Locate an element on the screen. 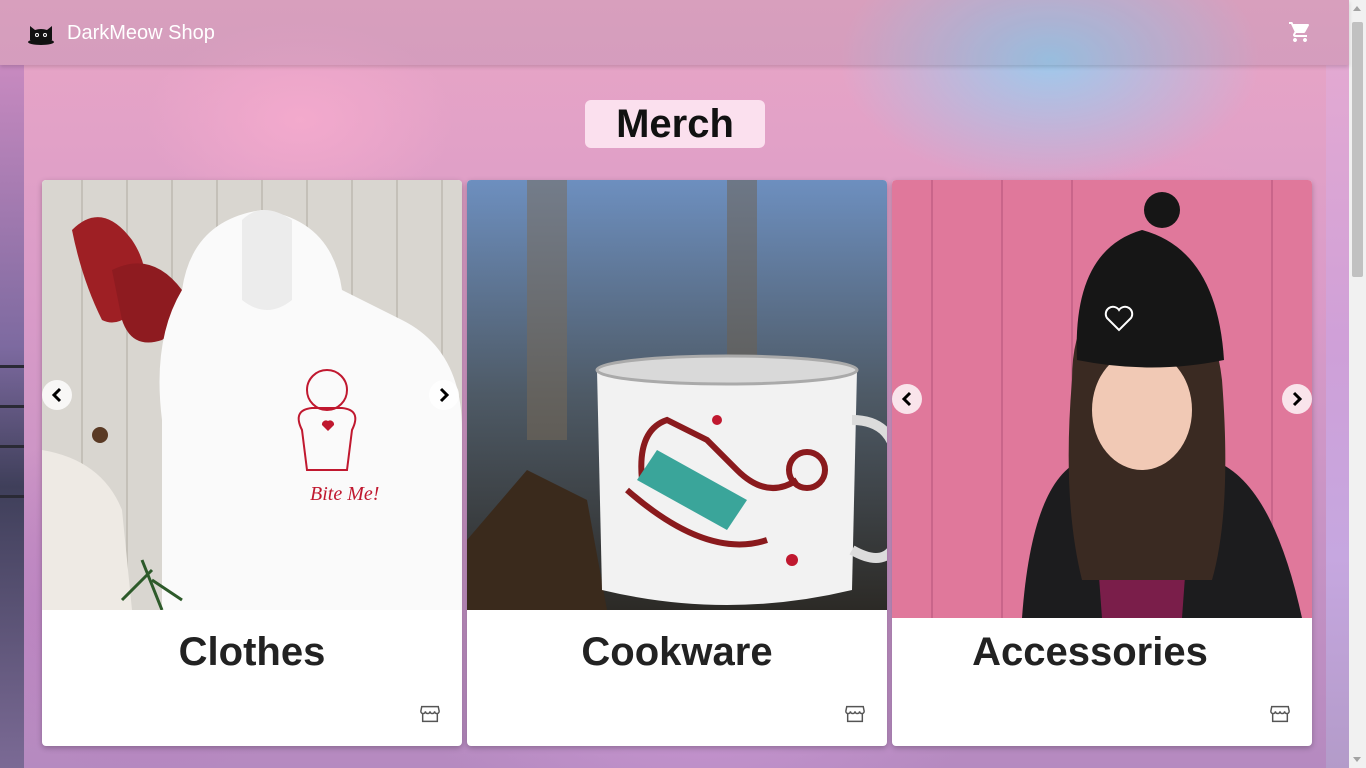  scrollbar-thumb is located at coordinates (1357, 149).